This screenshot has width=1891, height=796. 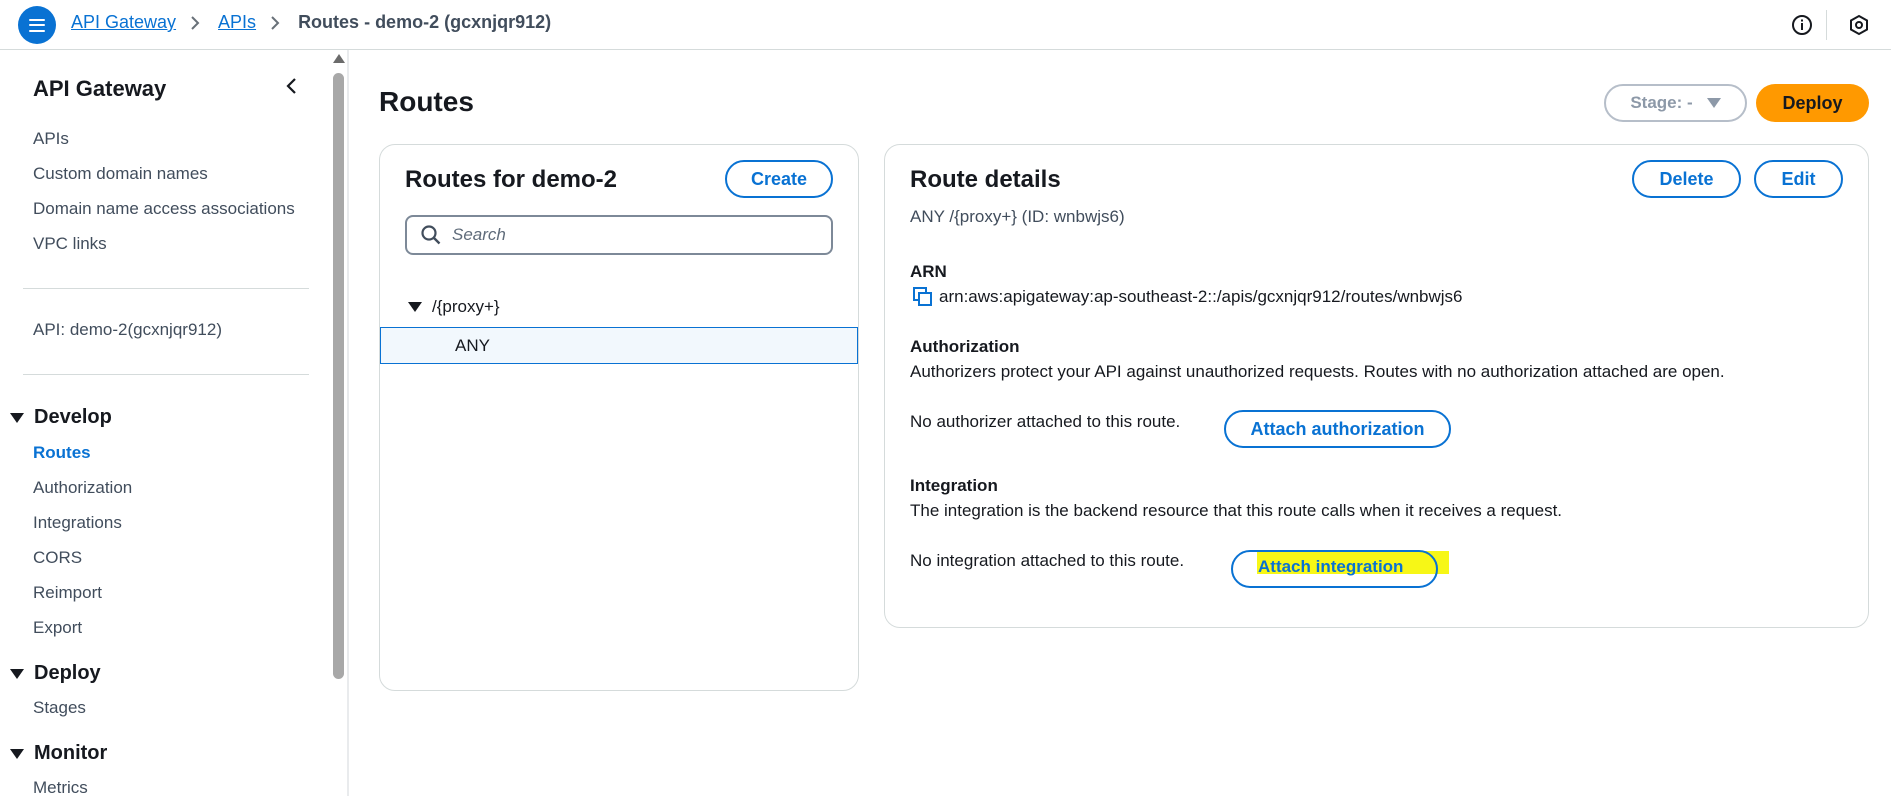 What do you see at coordinates (426, 101) in the screenshot?
I see `page-title: Routes` at bounding box center [426, 101].